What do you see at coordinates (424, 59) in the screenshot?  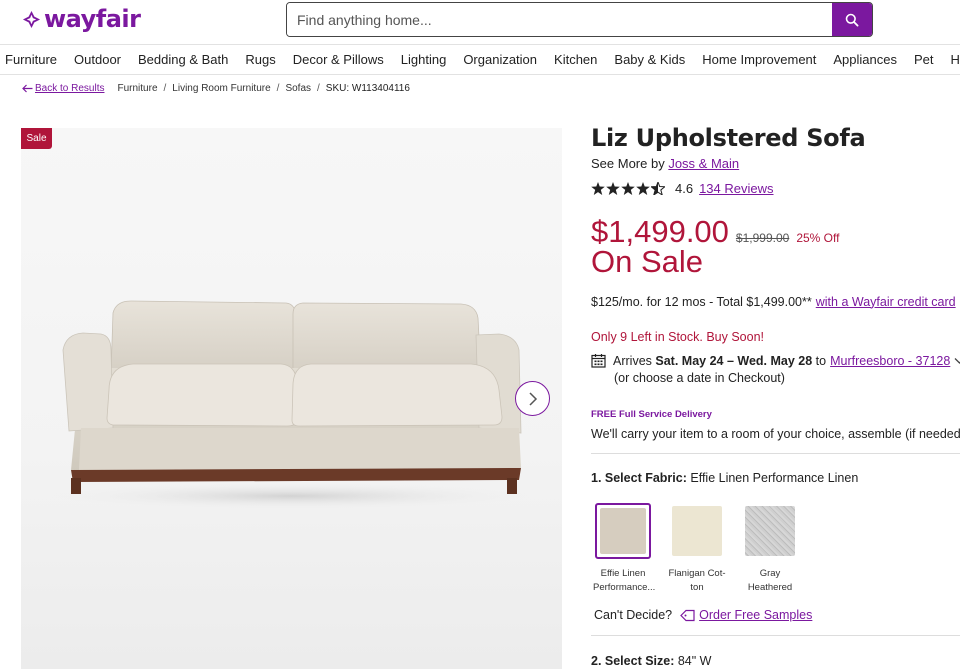 I see `nav-item-lighting: Lighting` at bounding box center [424, 59].